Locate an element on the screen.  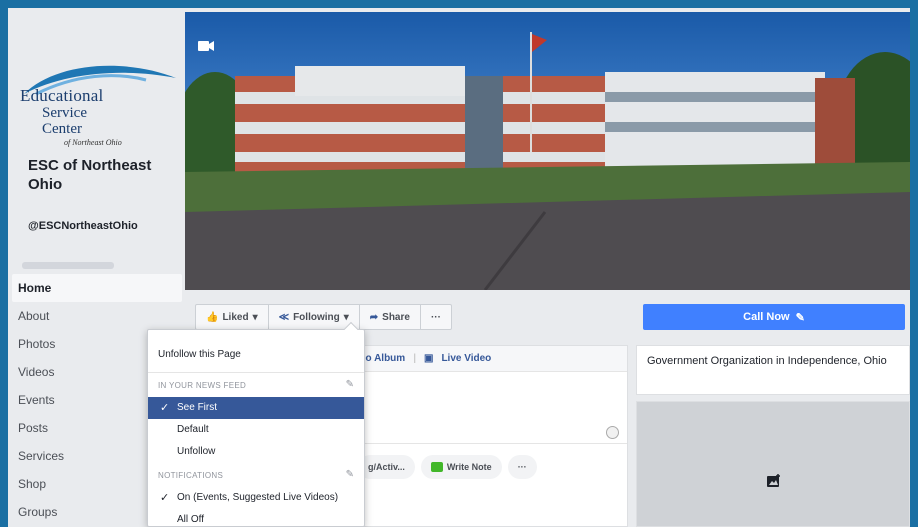
tab-video-album: eo Album is located at coordinates (382, 358).